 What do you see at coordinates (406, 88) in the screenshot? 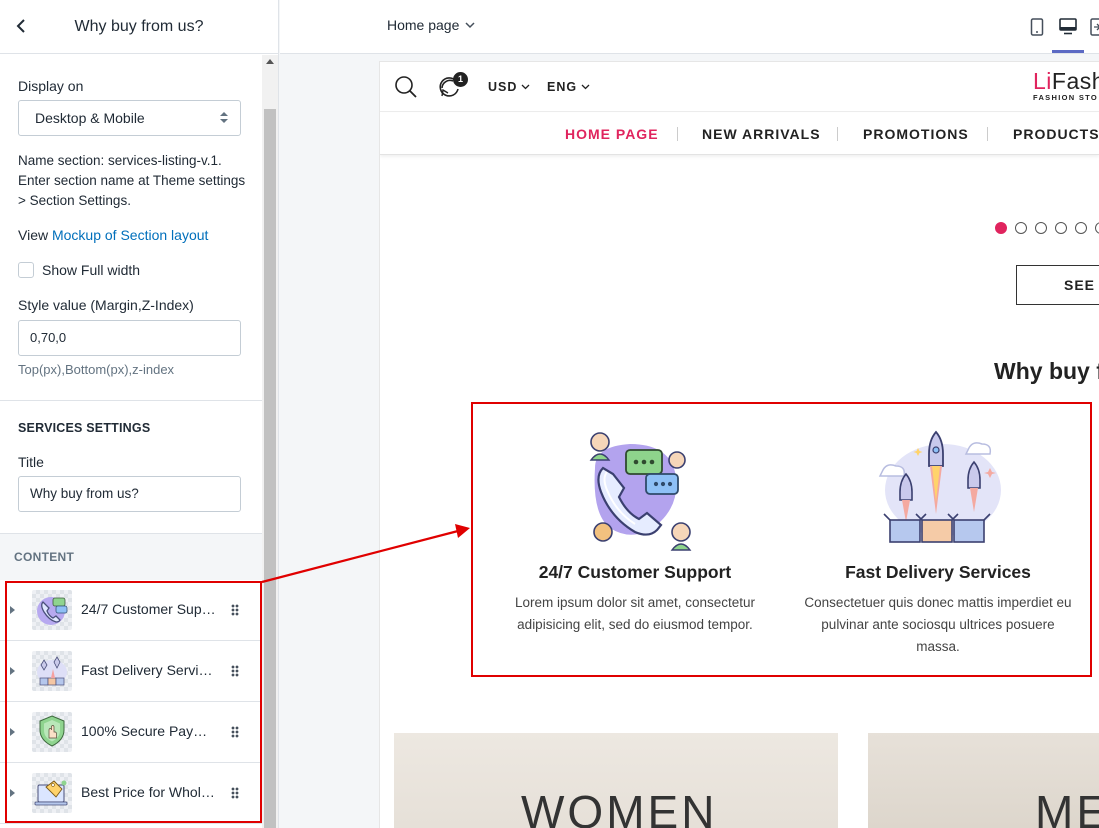
I see `search-icon` at bounding box center [406, 88].